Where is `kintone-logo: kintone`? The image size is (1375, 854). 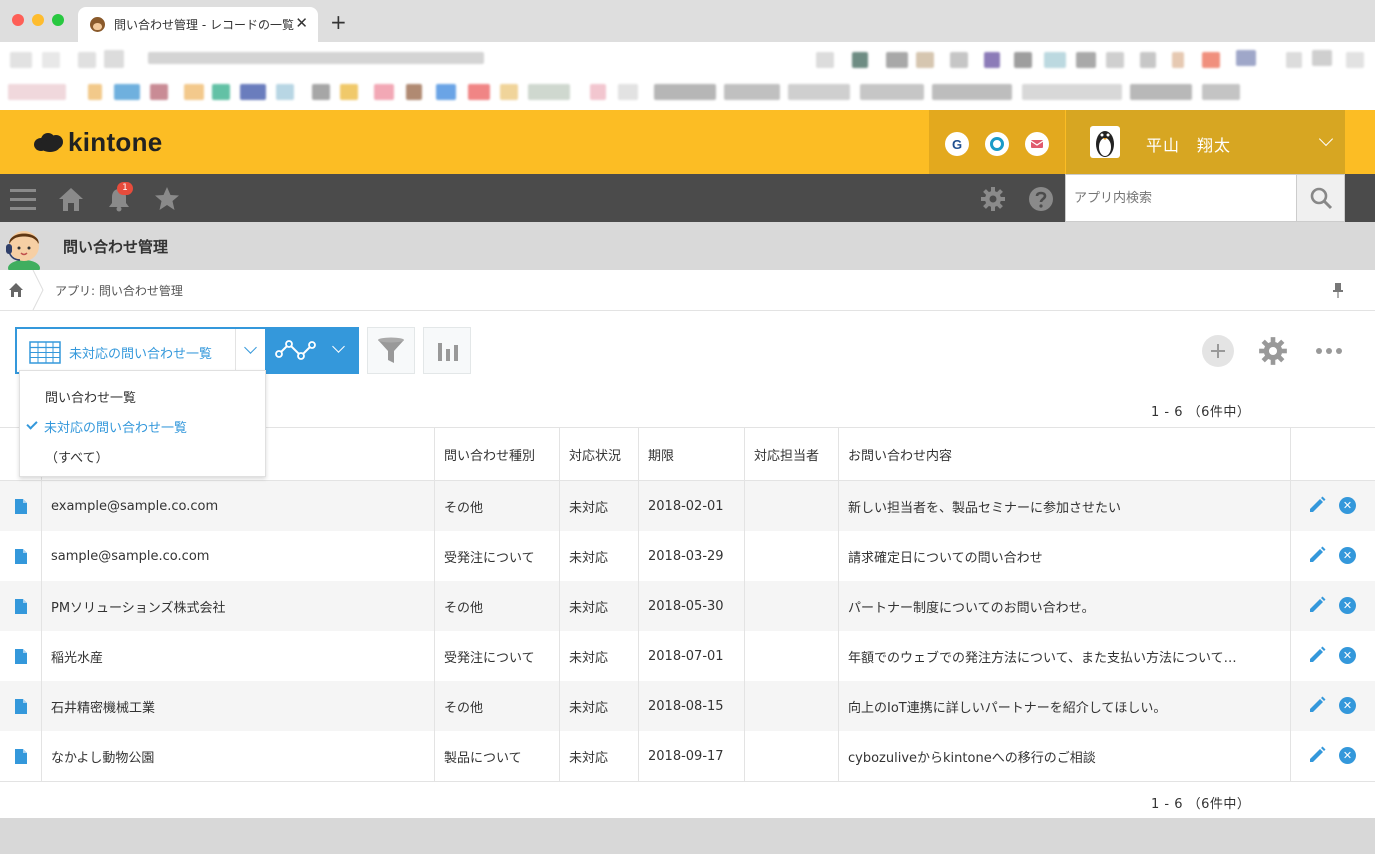 kintone-logo: kintone is located at coordinates (98, 142).